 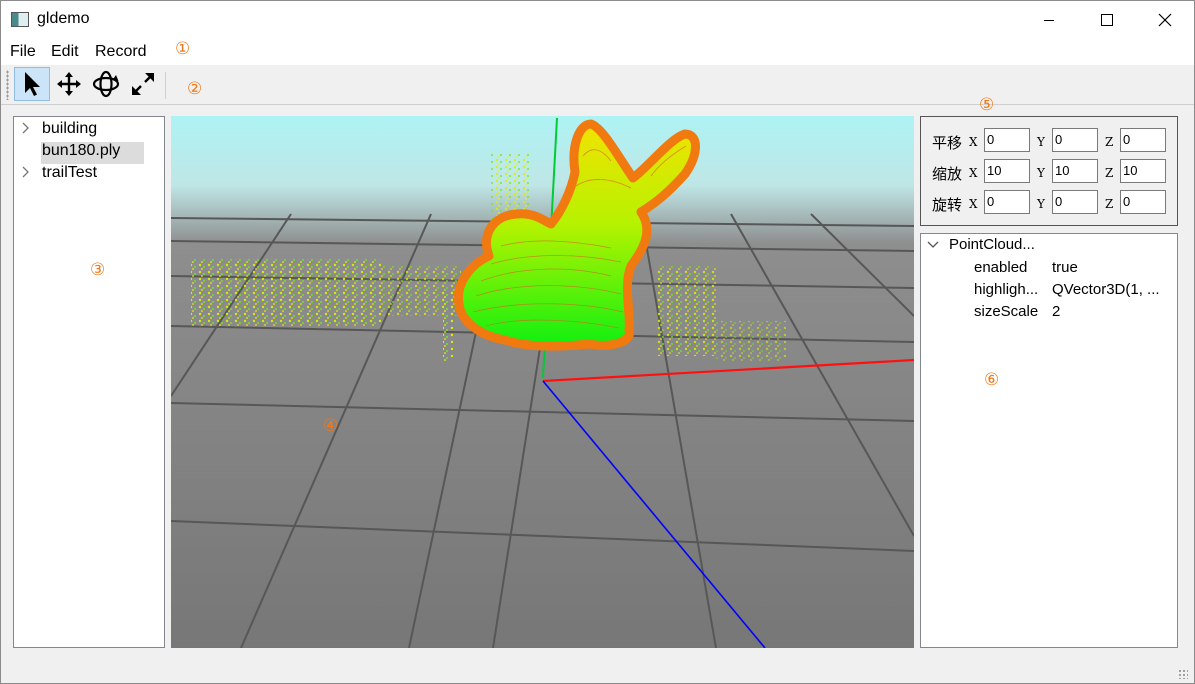 What do you see at coordinates (947, 174) in the screenshot?
I see `scale-label: 缩放` at bounding box center [947, 174].